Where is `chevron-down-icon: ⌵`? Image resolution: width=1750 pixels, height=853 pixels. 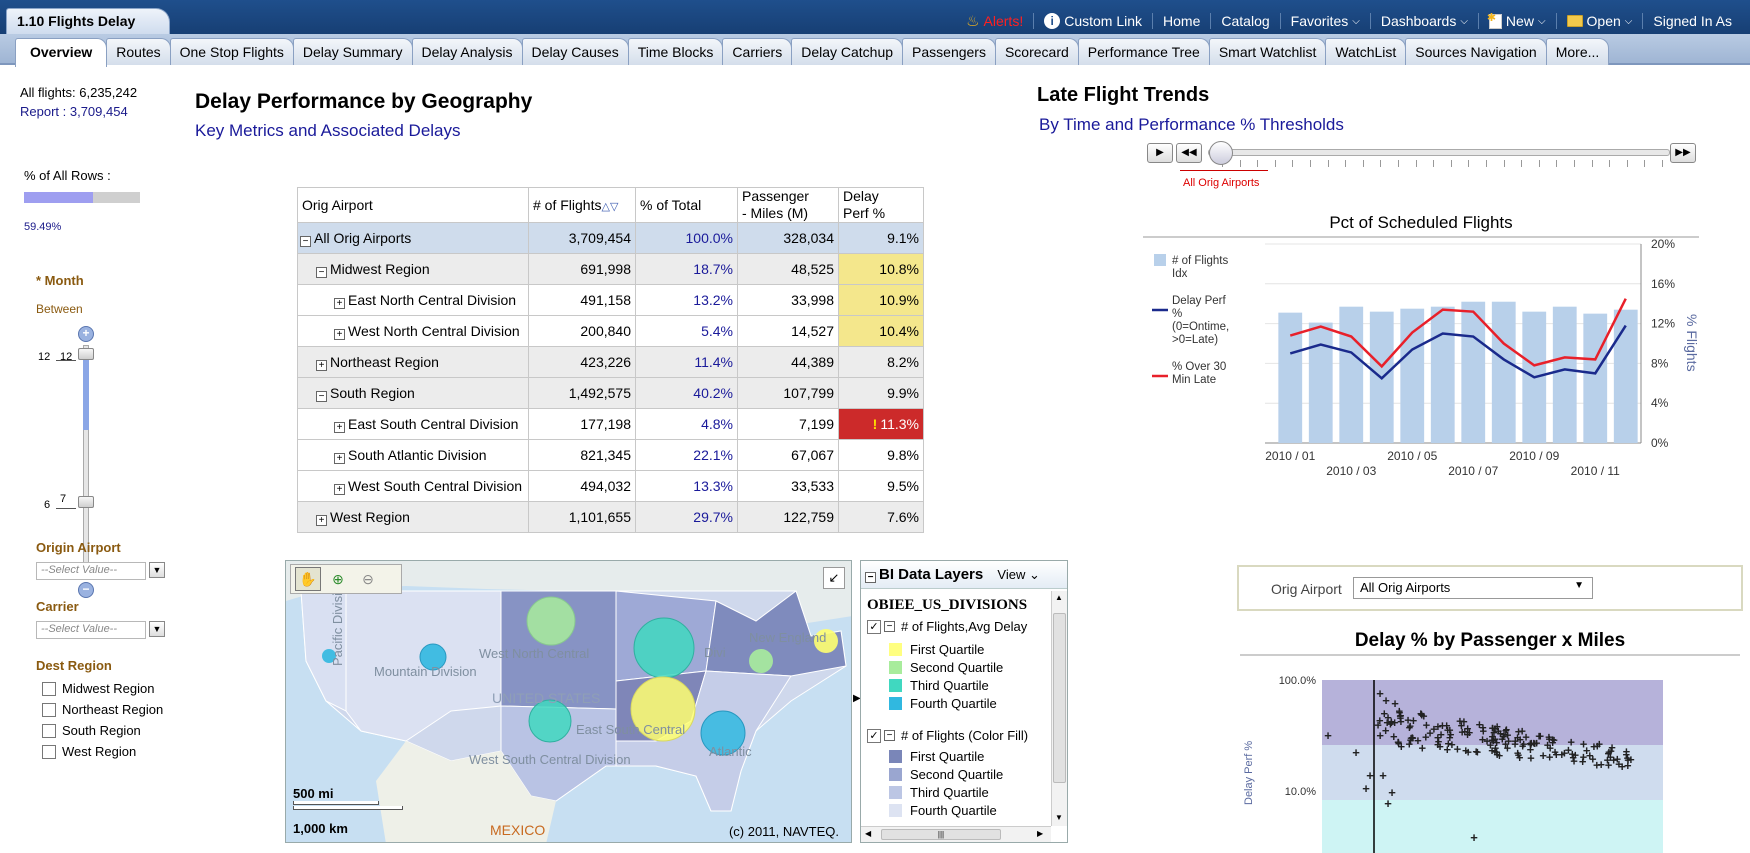 chevron-down-icon: ⌵ is located at coordinates (1464, 21).